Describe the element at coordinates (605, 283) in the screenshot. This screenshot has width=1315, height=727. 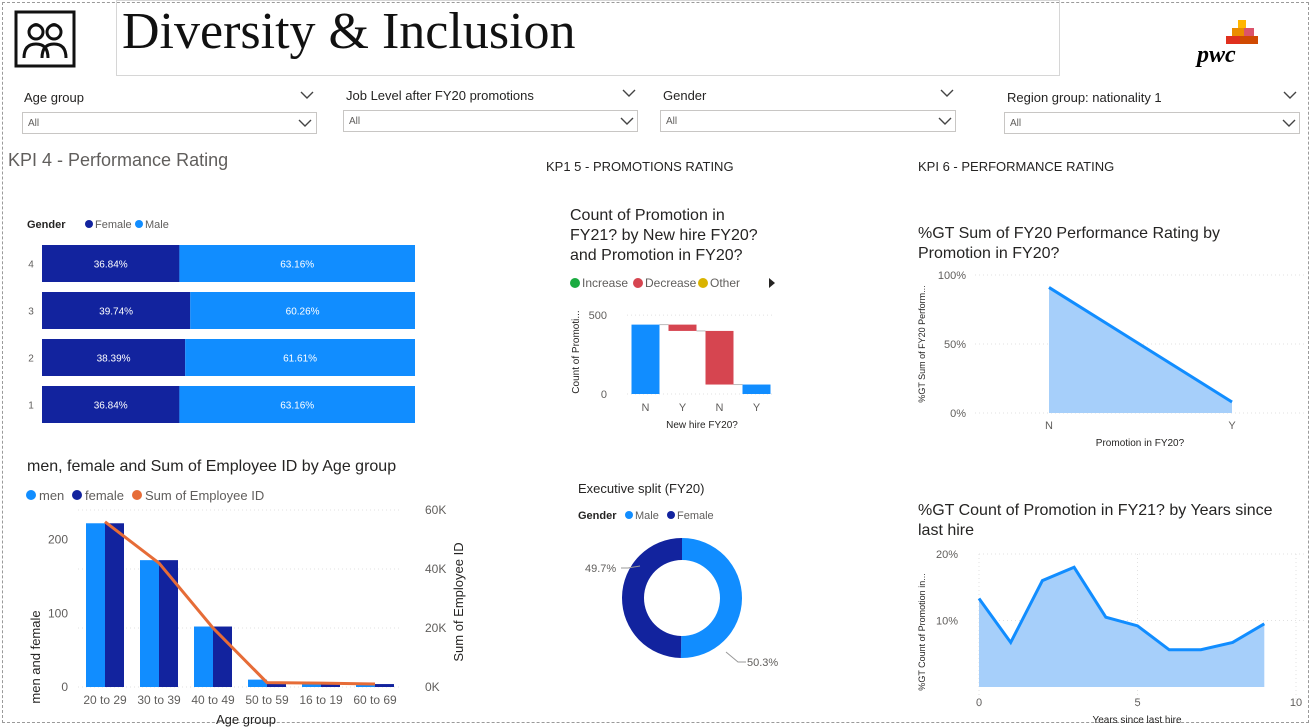
I see `legend-increase-label: Increase` at that location.